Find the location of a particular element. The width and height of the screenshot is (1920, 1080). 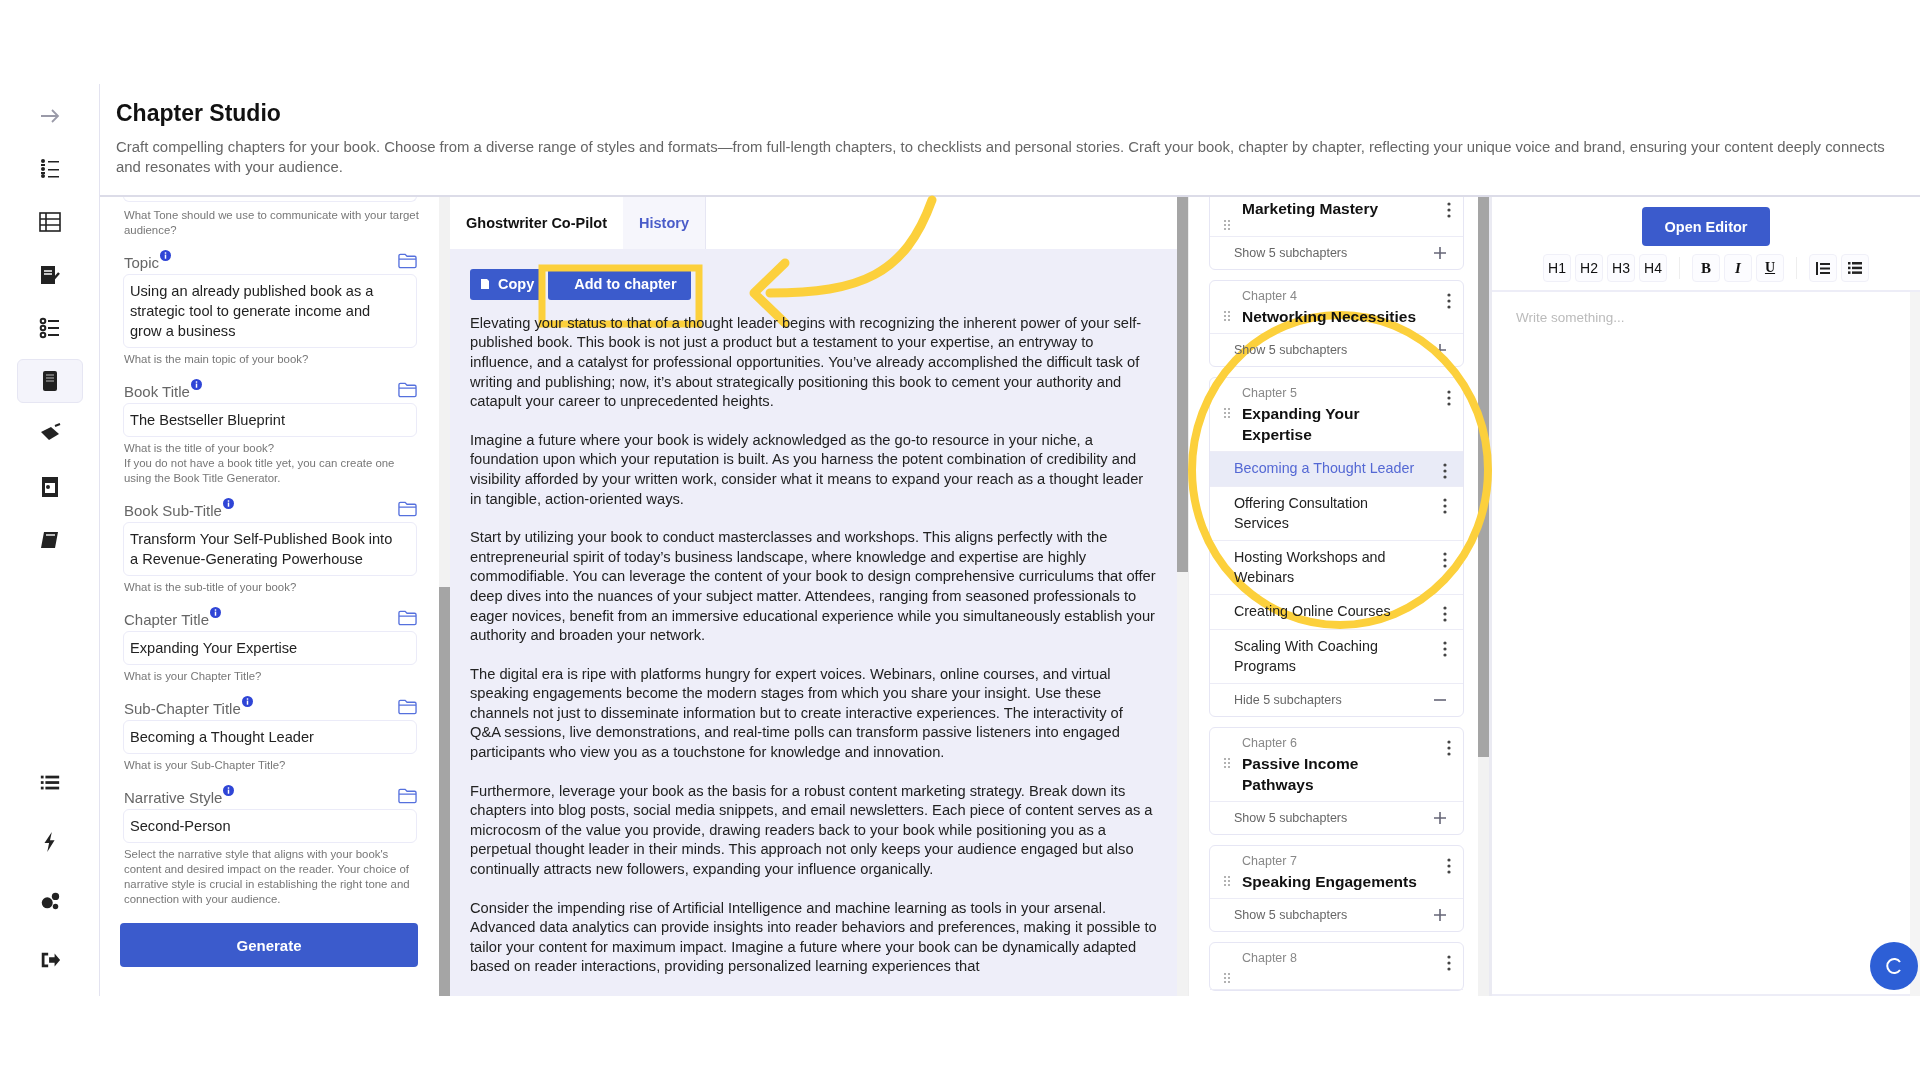

numbered-list-icon is located at coordinates (49, 328).